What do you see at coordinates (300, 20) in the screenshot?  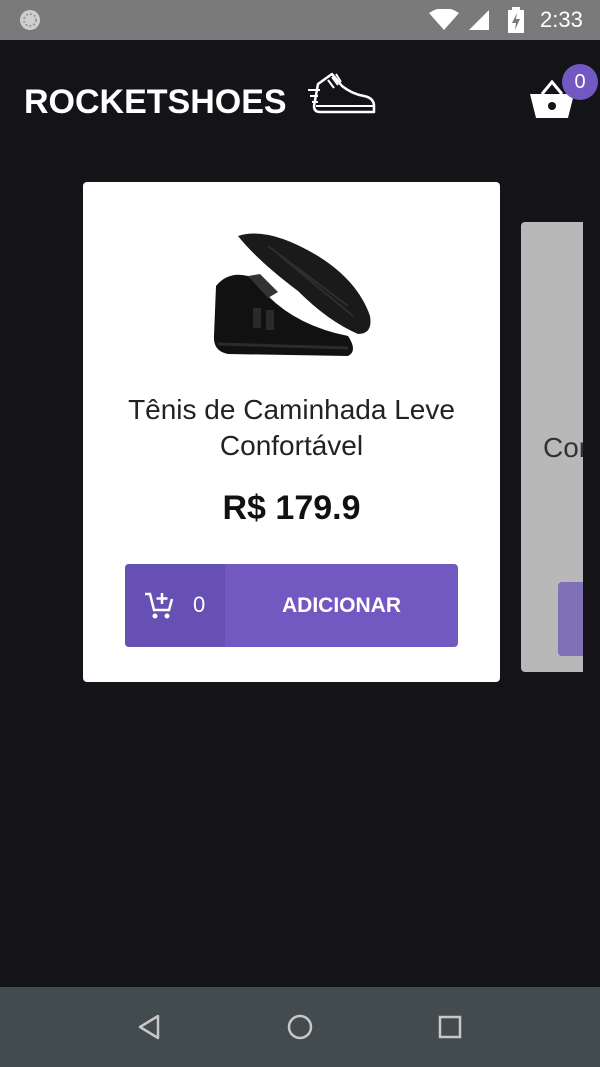 I see `status-bar: 2:33` at bounding box center [300, 20].